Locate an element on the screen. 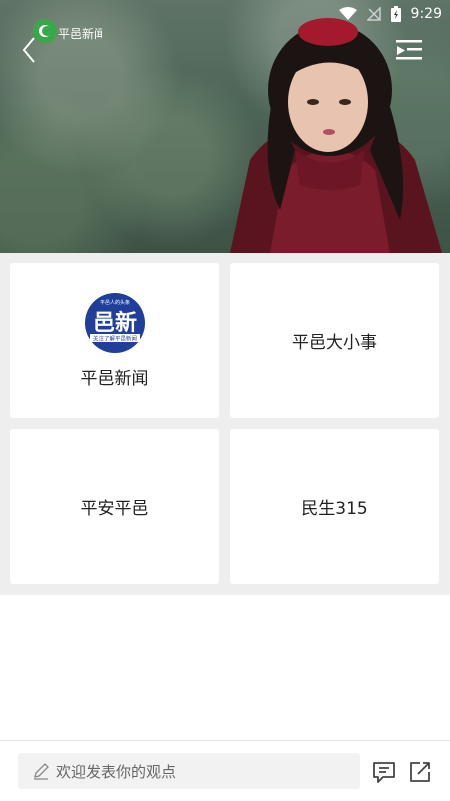  card-minsheng-315: 民生315 is located at coordinates (334, 506).